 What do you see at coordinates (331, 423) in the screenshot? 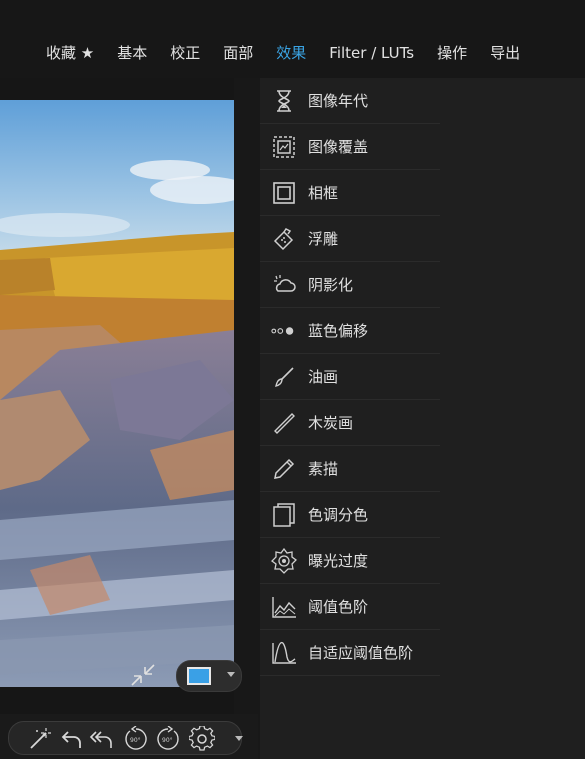
I see `menu-item-label: 木炭画` at bounding box center [331, 423].